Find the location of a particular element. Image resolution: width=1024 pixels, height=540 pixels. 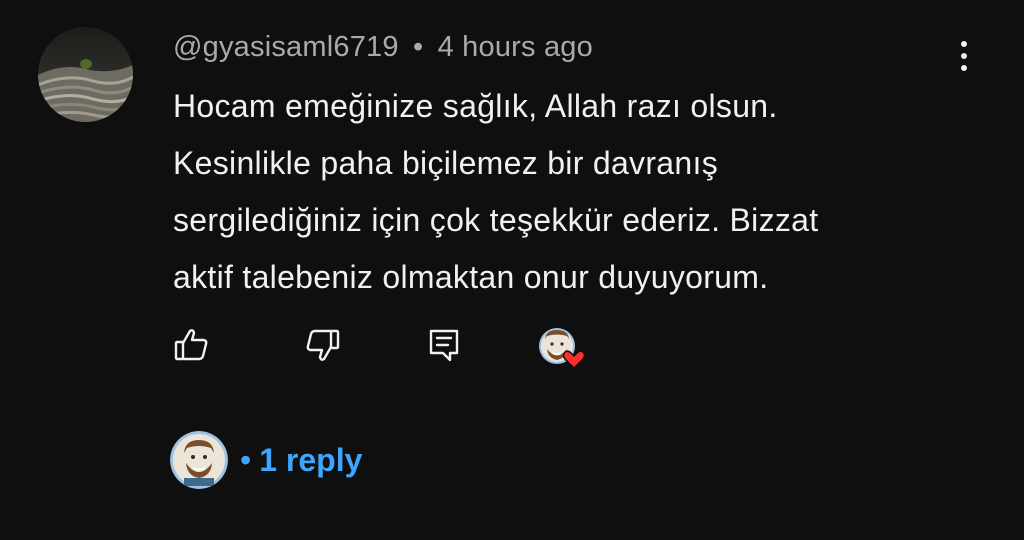

vertical-dots-icon is located at coordinates (964, 56).